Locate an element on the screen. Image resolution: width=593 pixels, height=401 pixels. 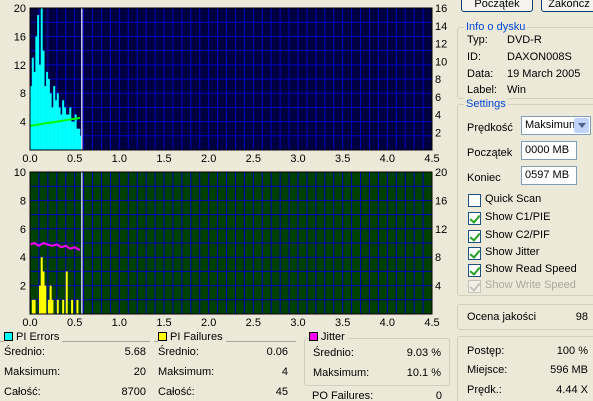
pie-chart-y-right-tick-label: 16 is located at coordinates (441, 9).